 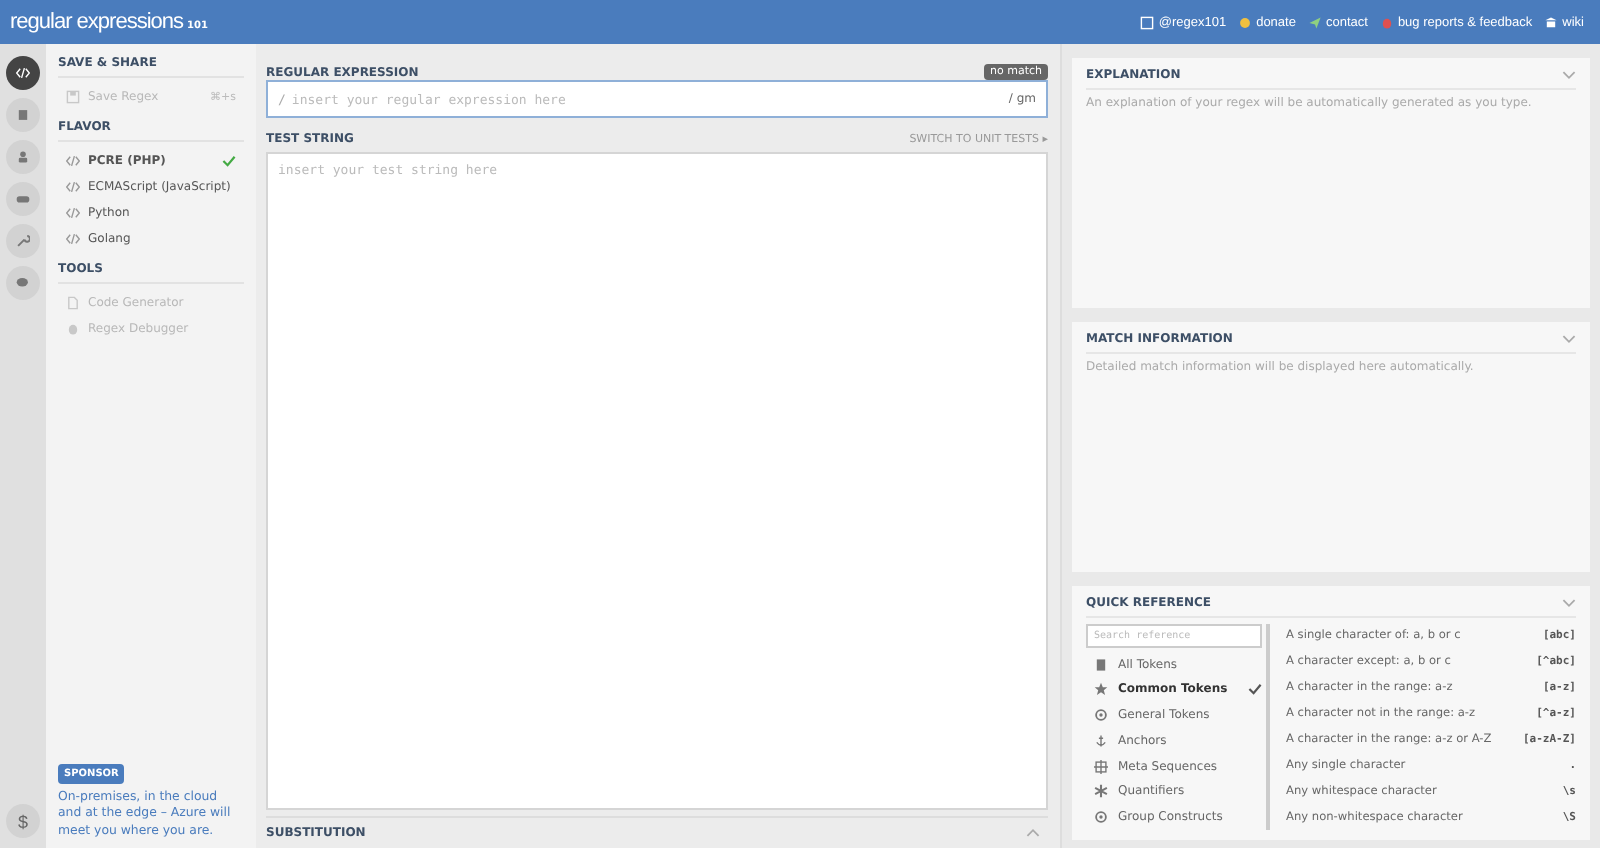 I want to click on crosshair-icon, so click(x=1101, y=766).